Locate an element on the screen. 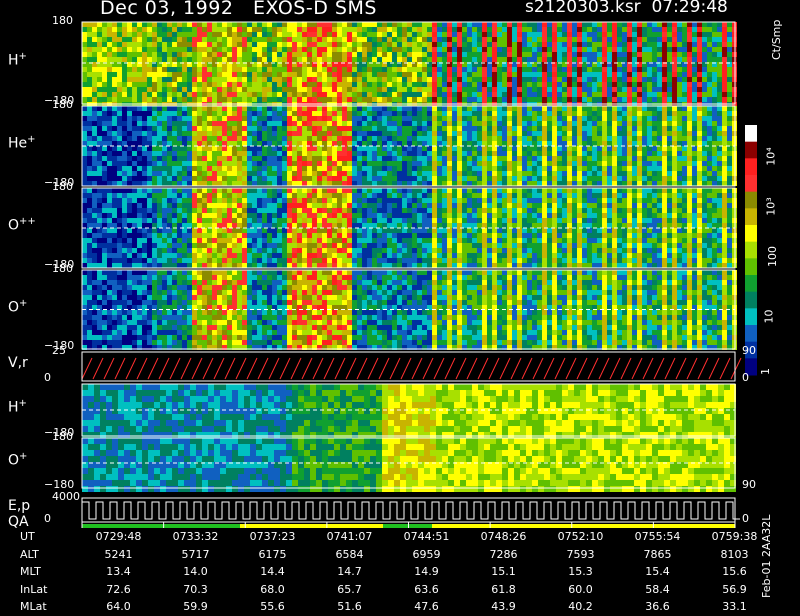 The width and height of the screenshot is (800, 616). panel-label: V,r is located at coordinates (18, 363).